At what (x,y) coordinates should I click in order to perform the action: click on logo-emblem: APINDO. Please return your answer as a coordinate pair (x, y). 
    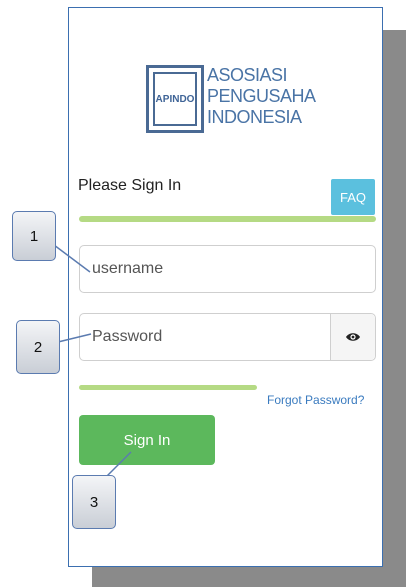
    Looking at the image, I should click on (175, 99).